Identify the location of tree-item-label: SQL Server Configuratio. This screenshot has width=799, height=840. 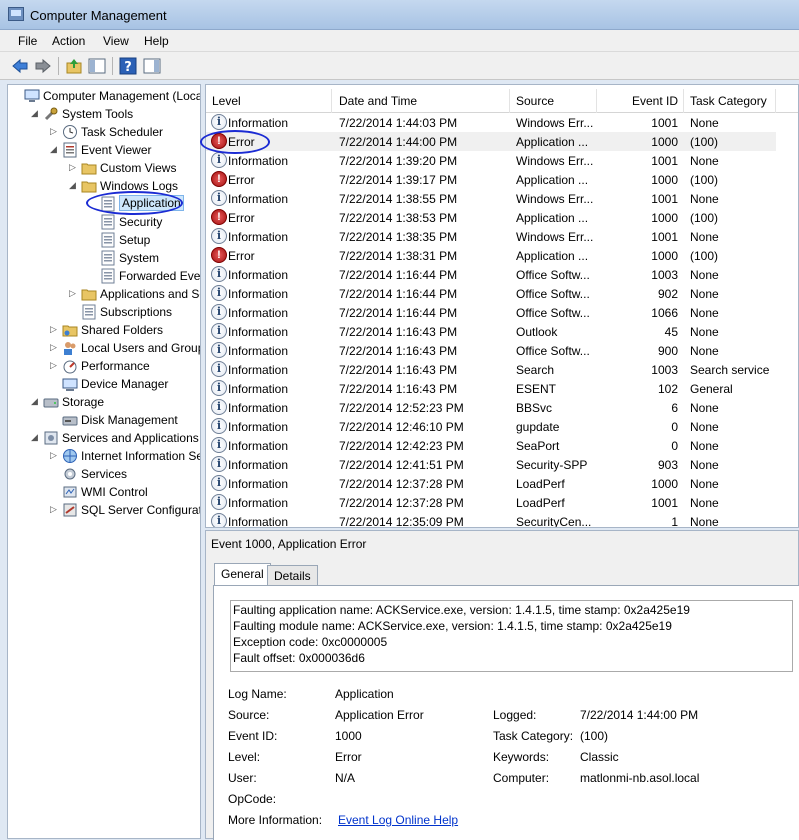
(141, 510).